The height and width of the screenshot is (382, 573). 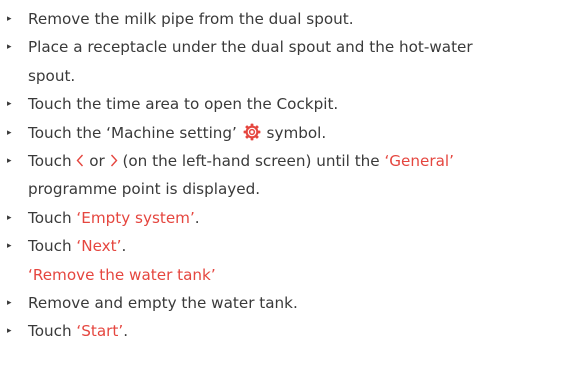 I want to click on highlight-term: ‘Start’, so click(x=100, y=331).